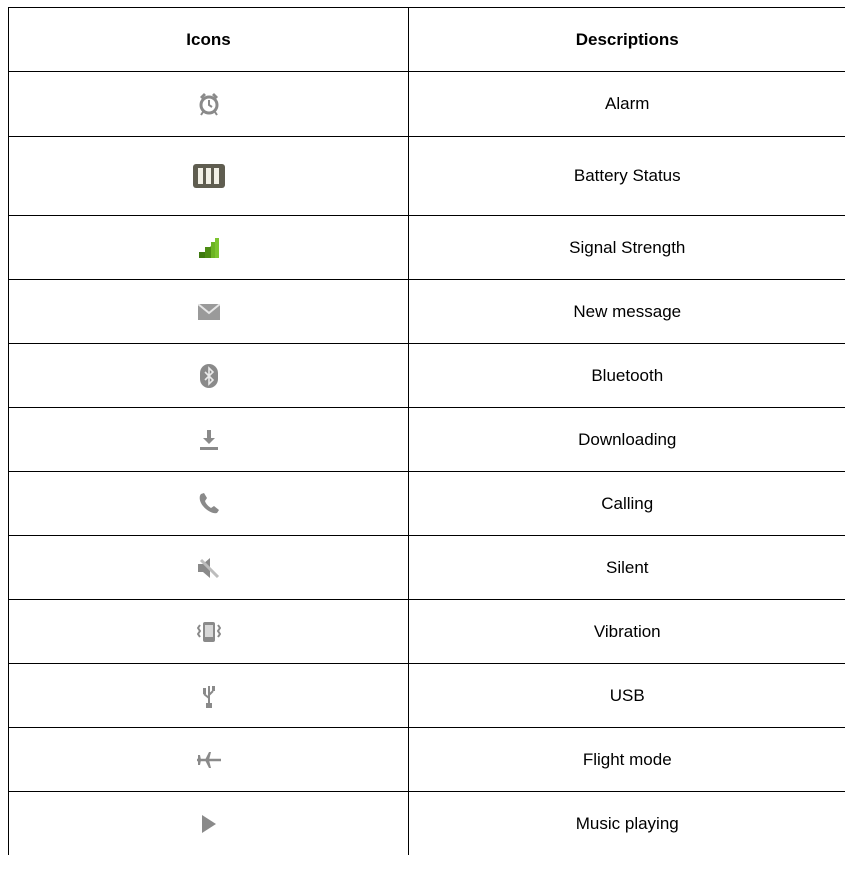  Describe the element at coordinates (626, 439) in the screenshot. I see `row-label: Downloading` at that location.